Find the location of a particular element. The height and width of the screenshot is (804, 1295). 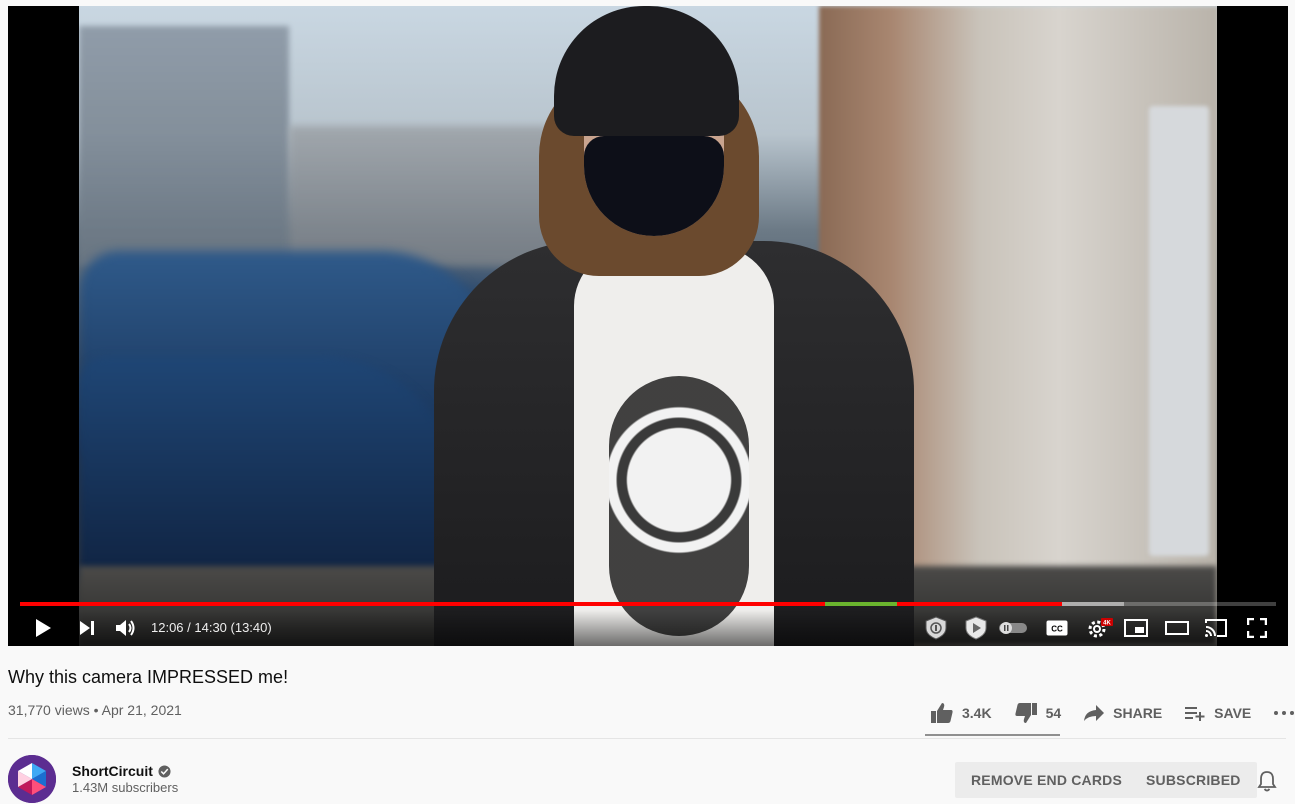

fullscreen-icon is located at coordinates (1257, 628).